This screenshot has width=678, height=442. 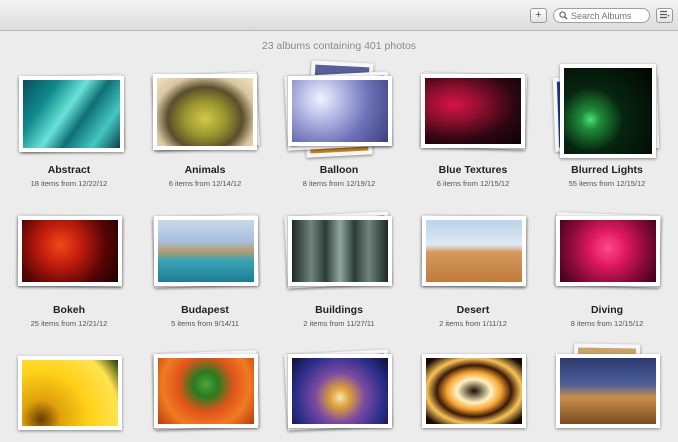 What do you see at coordinates (339, 170) in the screenshot?
I see `album-title: Balloon` at bounding box center [339, 170].